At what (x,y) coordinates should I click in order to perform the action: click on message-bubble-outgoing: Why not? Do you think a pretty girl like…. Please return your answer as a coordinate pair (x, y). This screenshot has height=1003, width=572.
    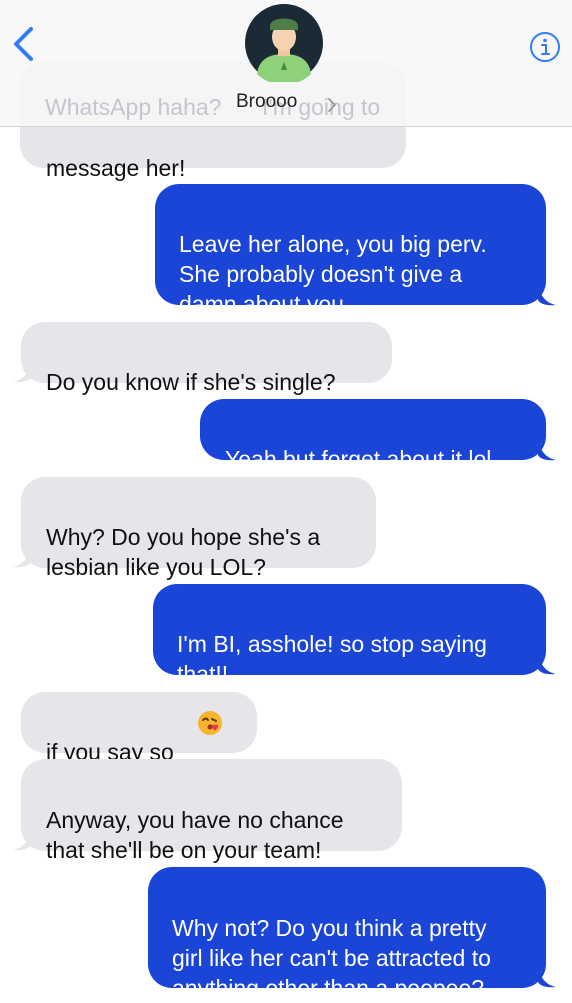
    Looking at the image, I should click on (347, 934).